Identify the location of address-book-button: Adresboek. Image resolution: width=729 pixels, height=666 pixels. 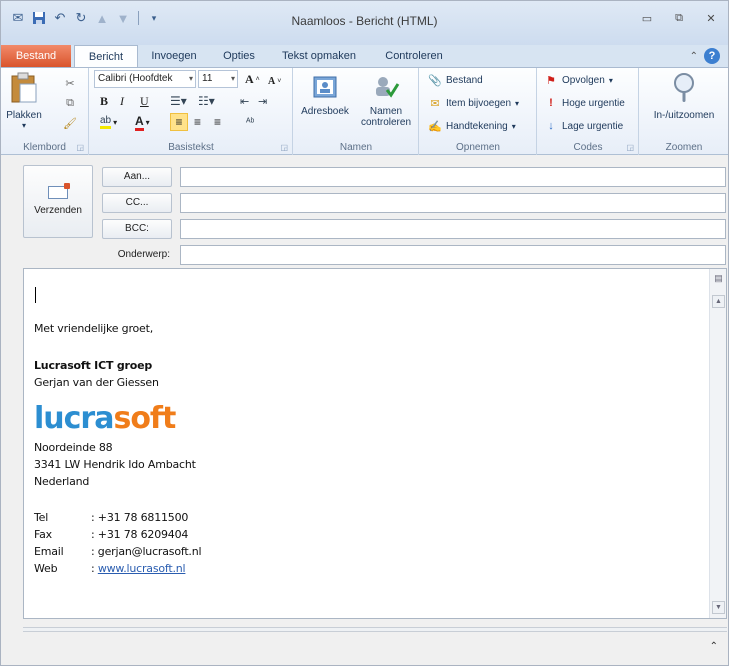
(325, 95).